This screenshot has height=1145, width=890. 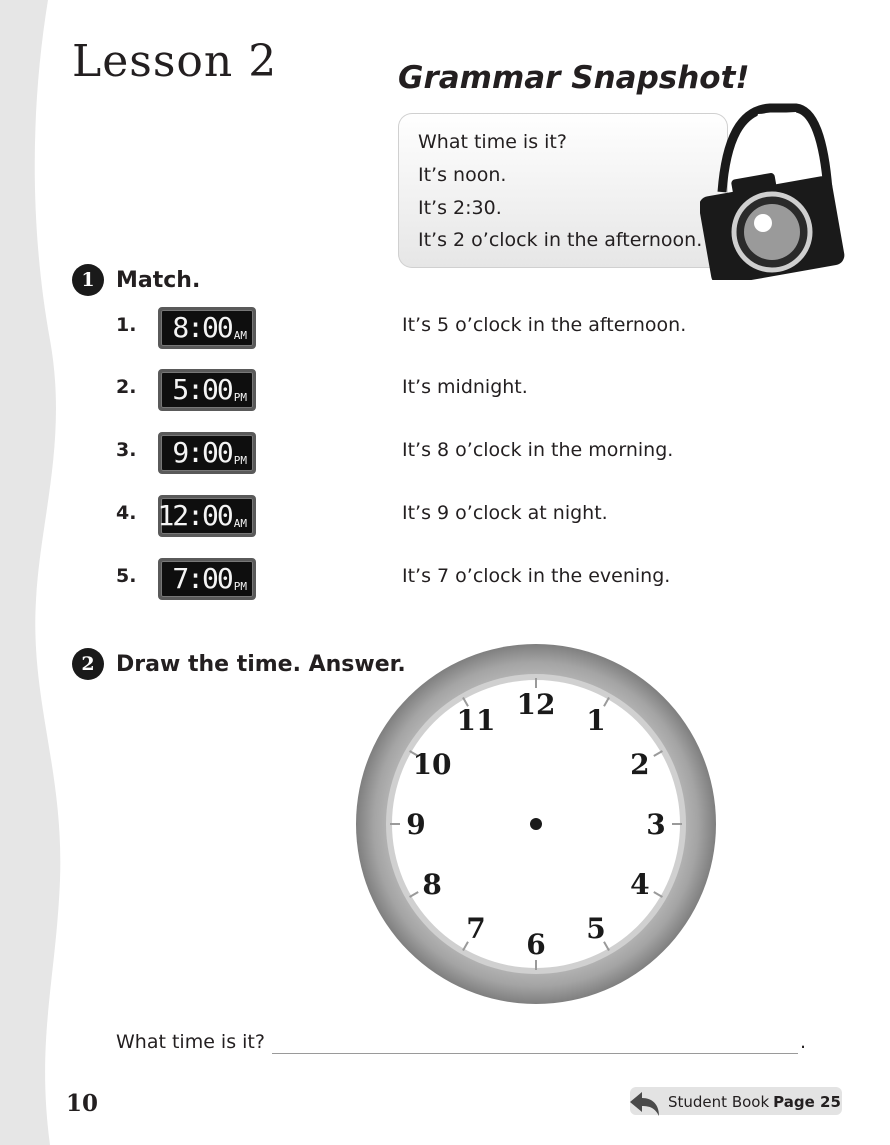 What do you see at coordinates (460, 208) in the screenshot?
I see `snapshot-line: It’s 2:30.` at bounding box center [460, 208].